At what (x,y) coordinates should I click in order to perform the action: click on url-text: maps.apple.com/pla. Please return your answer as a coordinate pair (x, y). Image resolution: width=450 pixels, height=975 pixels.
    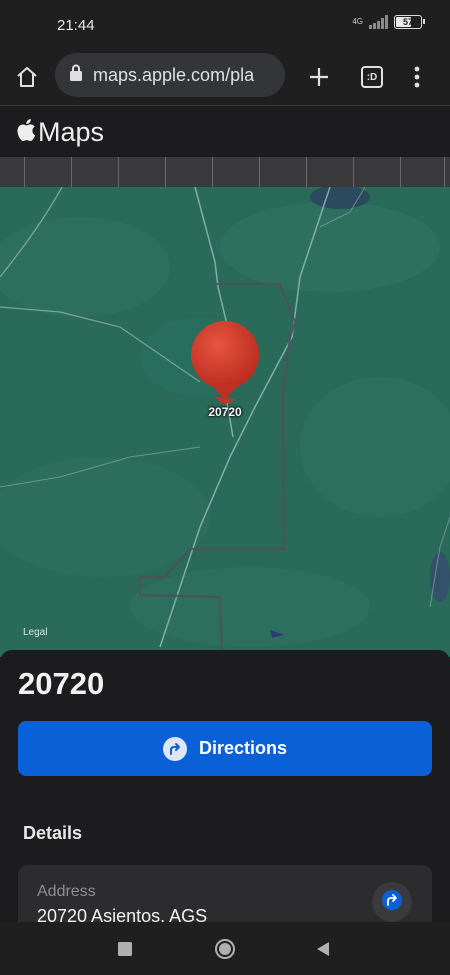
    Looking at the image, I should click on (174, 74).